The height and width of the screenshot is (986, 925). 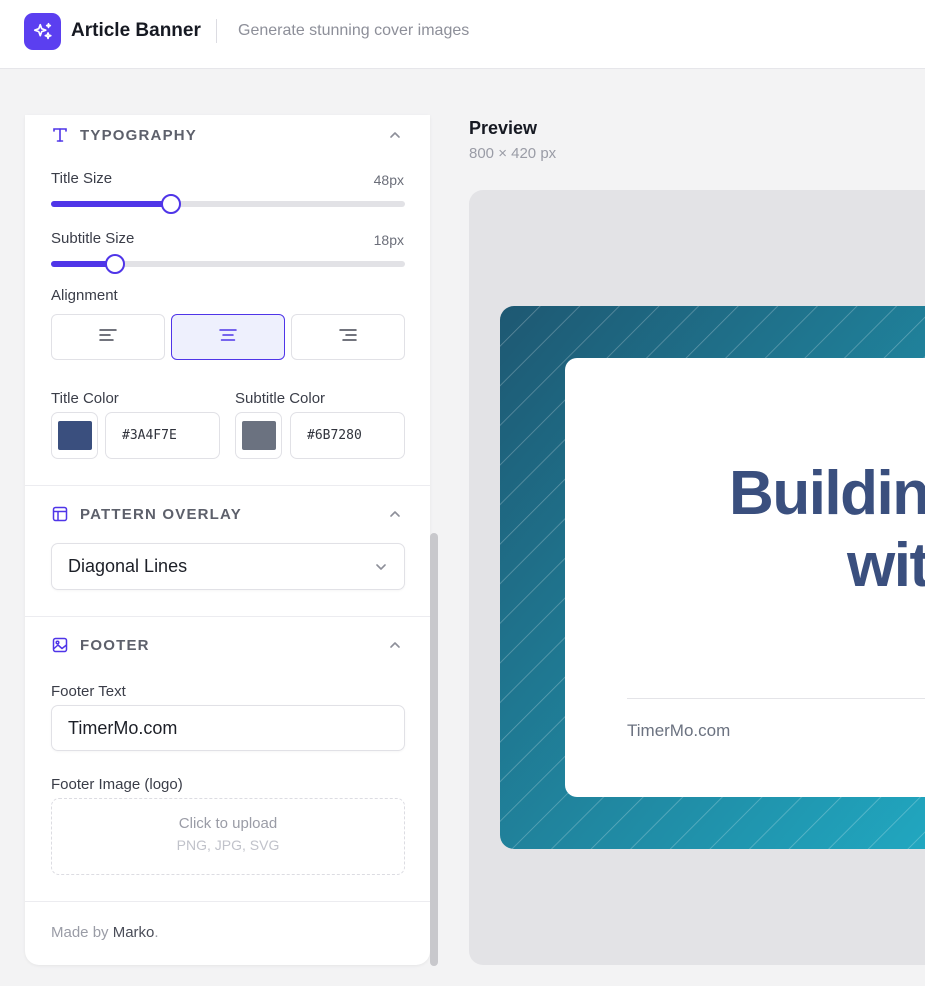 I want to click on preview-title: Preview, so click(x=503, y=128).